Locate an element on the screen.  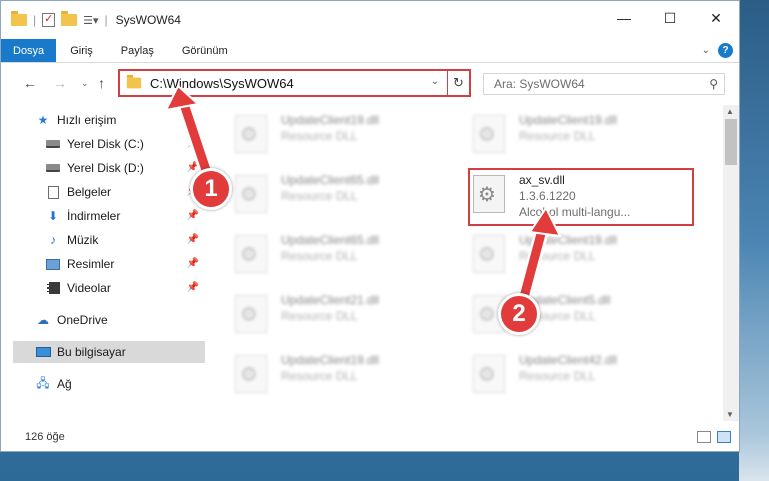
title-bar: | ☰▾ | SysWOW64 — ☐ ✕ is located at coordinates (370, 20).